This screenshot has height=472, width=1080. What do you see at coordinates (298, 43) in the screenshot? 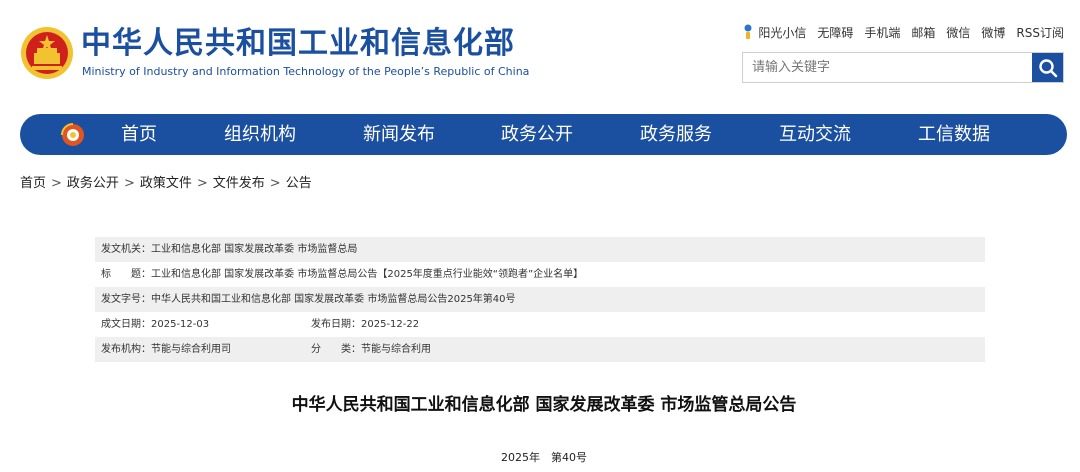
I see `site-title: 中华人民共和国工业和信息化部` at bounding box center [298, 43].